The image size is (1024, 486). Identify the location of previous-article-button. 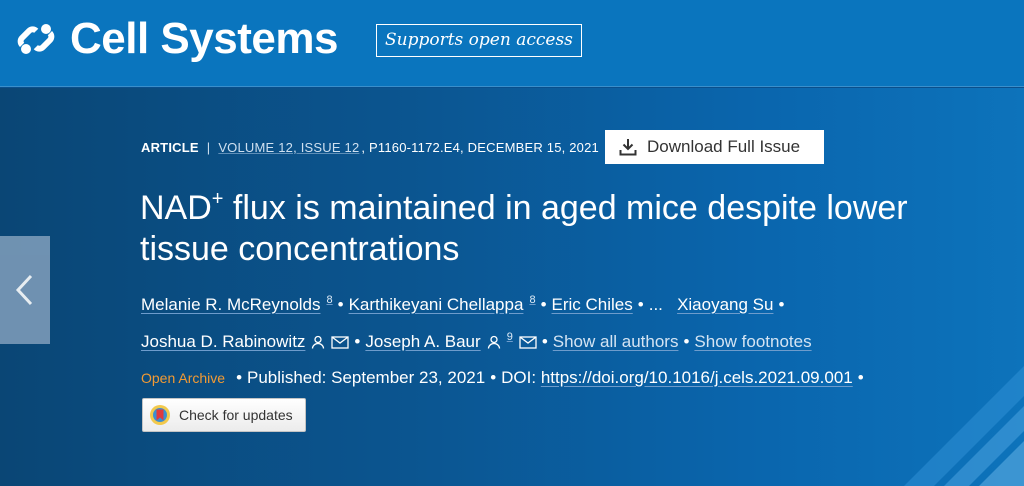
(25, 290).